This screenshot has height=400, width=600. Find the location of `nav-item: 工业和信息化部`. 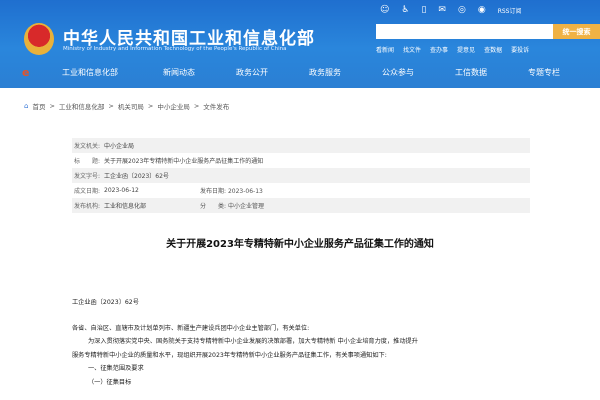

nav-item: 工业和信息化部 is located at coordinates (90, 72).